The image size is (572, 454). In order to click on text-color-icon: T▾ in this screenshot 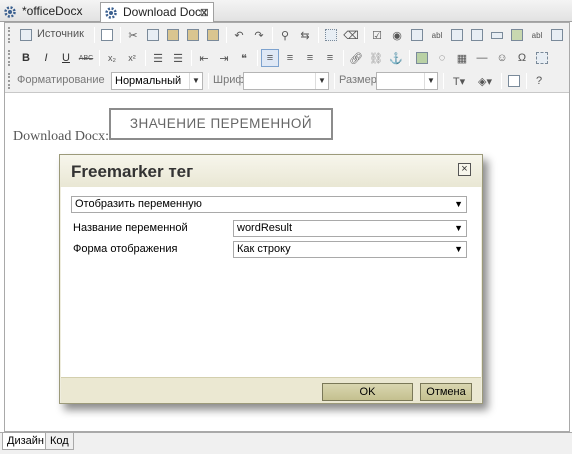, I will do `click(459, 81)`.